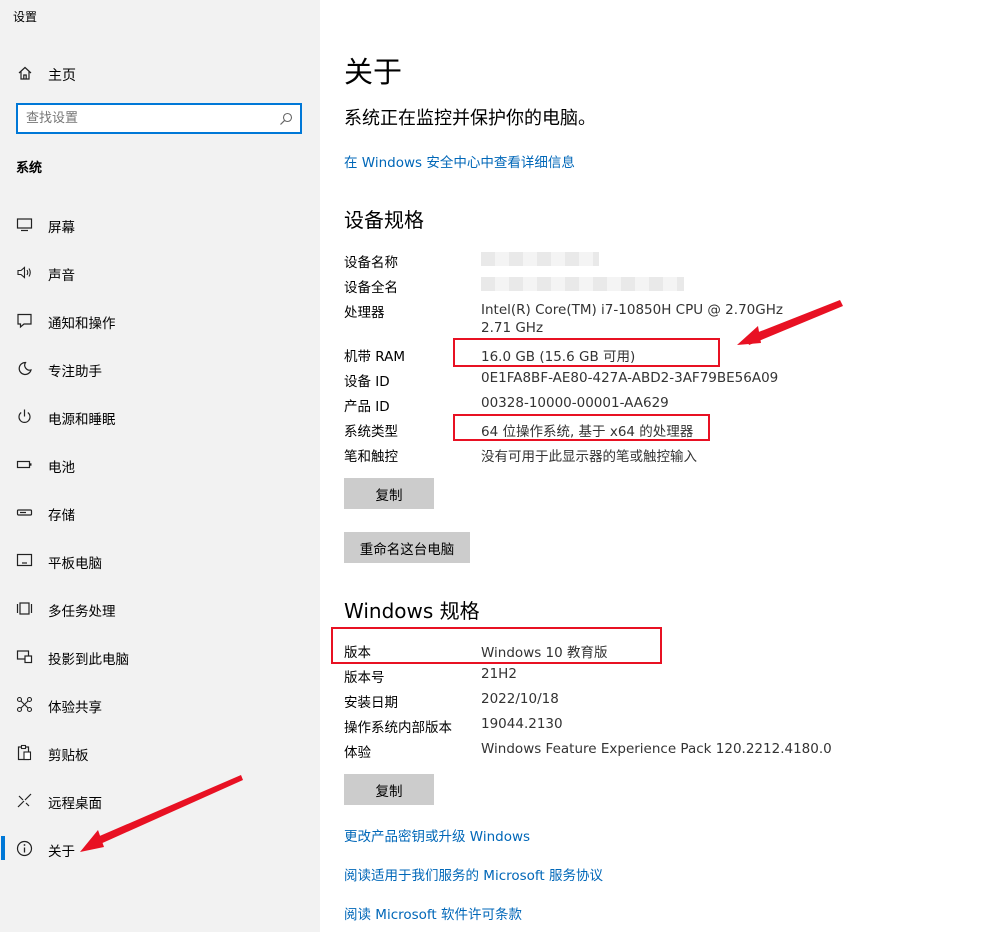 Image resolution: width=1002 pixels, height=932 pixels. I want to click on sidebar-item-label: 关于, so click(61, 852).